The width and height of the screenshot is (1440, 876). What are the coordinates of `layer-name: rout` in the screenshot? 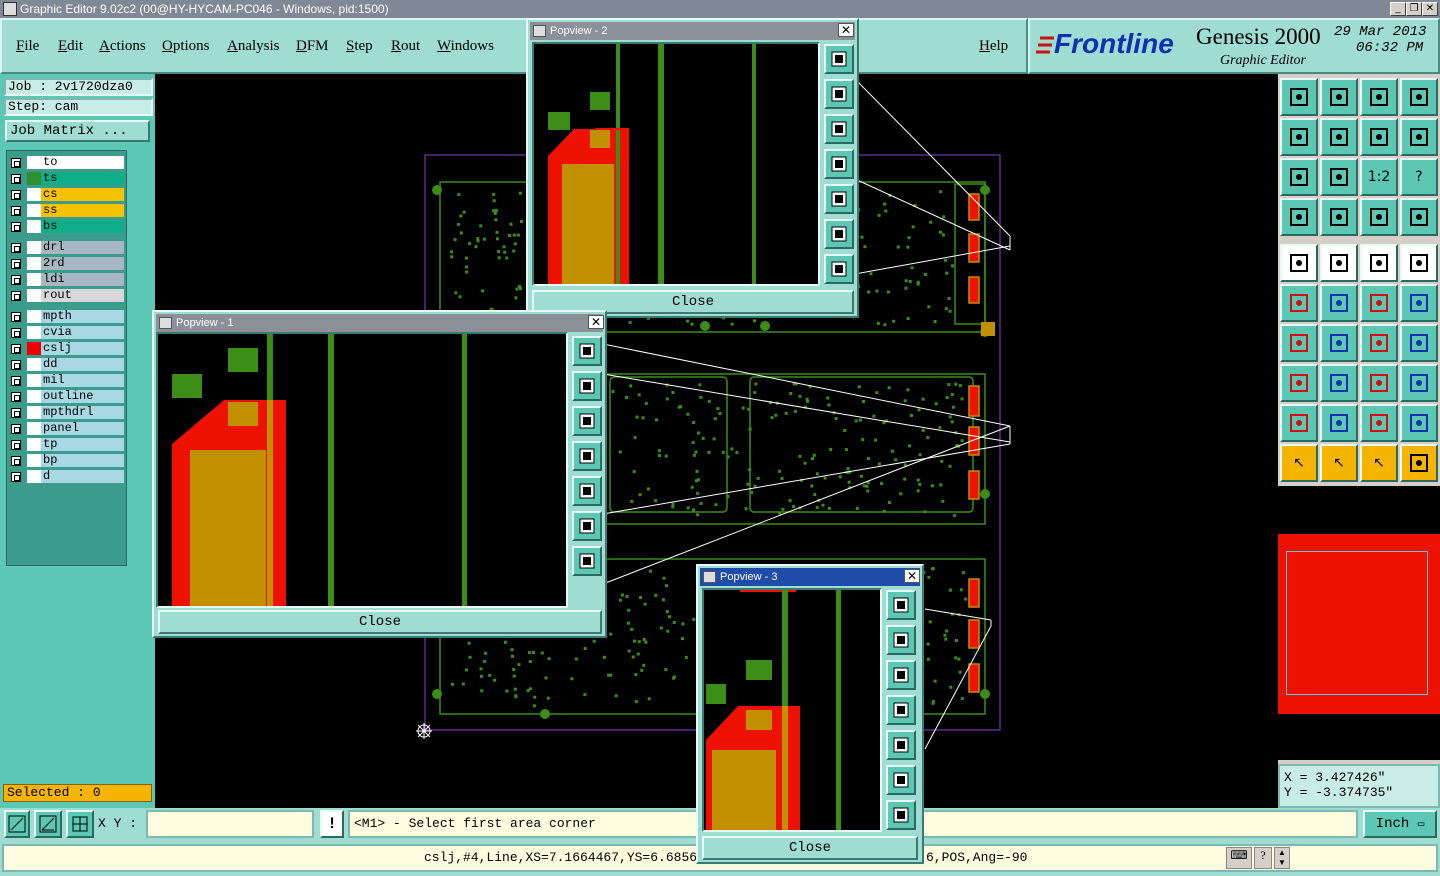 It's located at (82, 295).